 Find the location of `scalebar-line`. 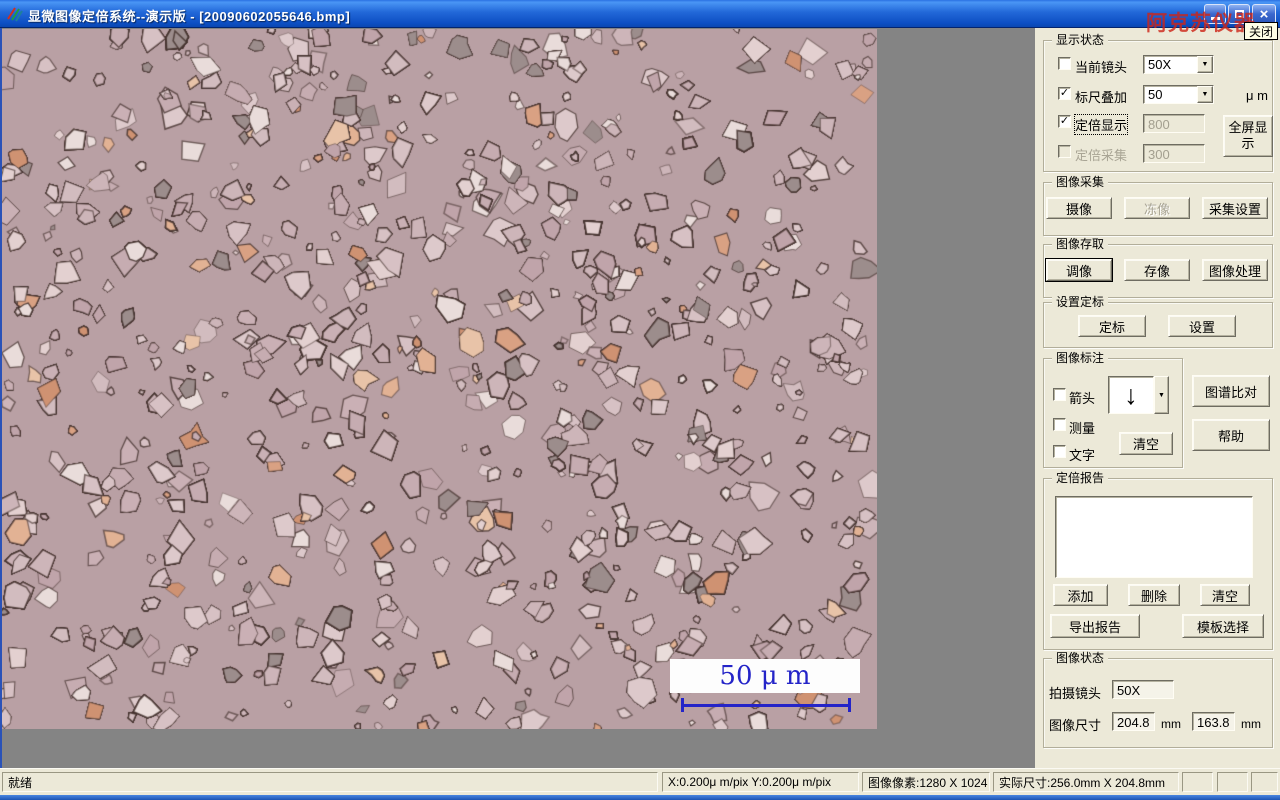

scalebar-line is located at coordinates (766, 705).